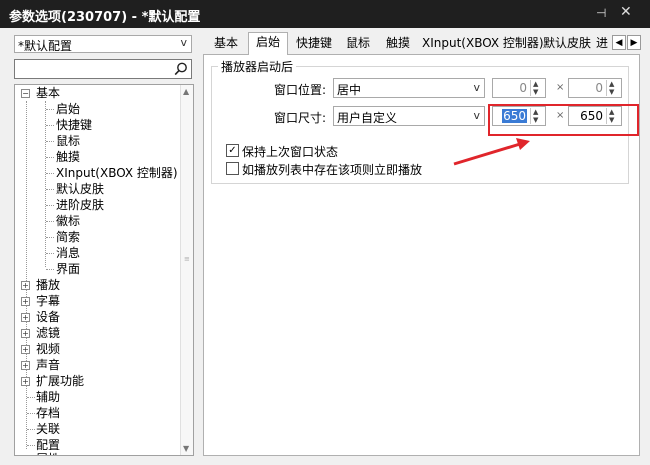 This screenshot has height=465, width=650. What do you see at coordinates (634, 42) in the screenshot?
I see `tab-scroll-right-icon: ▶` at bounding box center [634, 42].